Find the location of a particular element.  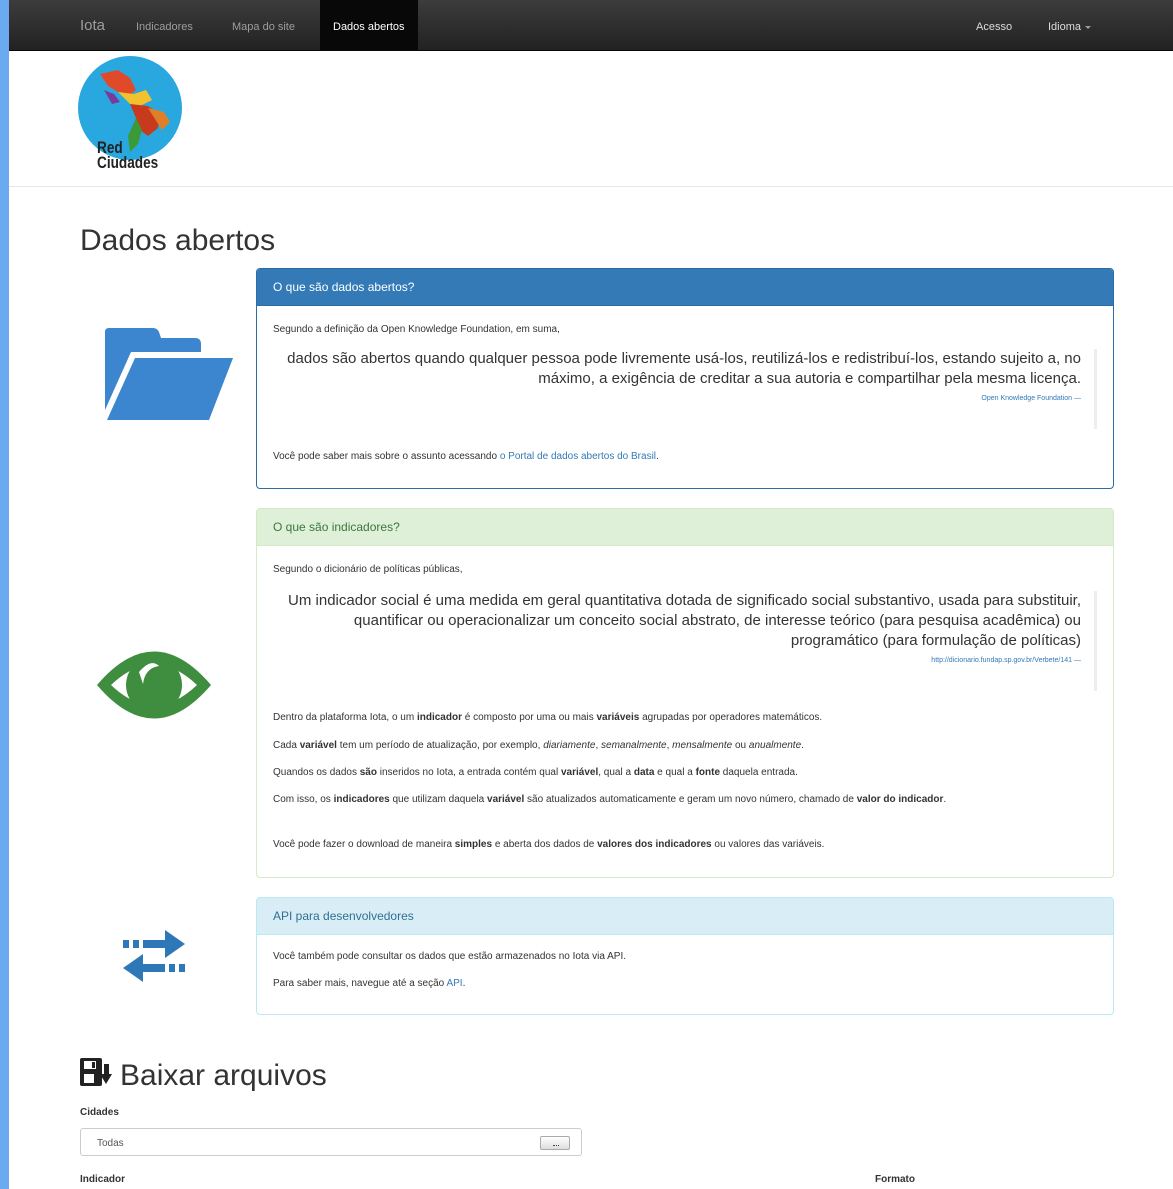

text-run: e aberta dos dados de is located at coordinates (545, 844).